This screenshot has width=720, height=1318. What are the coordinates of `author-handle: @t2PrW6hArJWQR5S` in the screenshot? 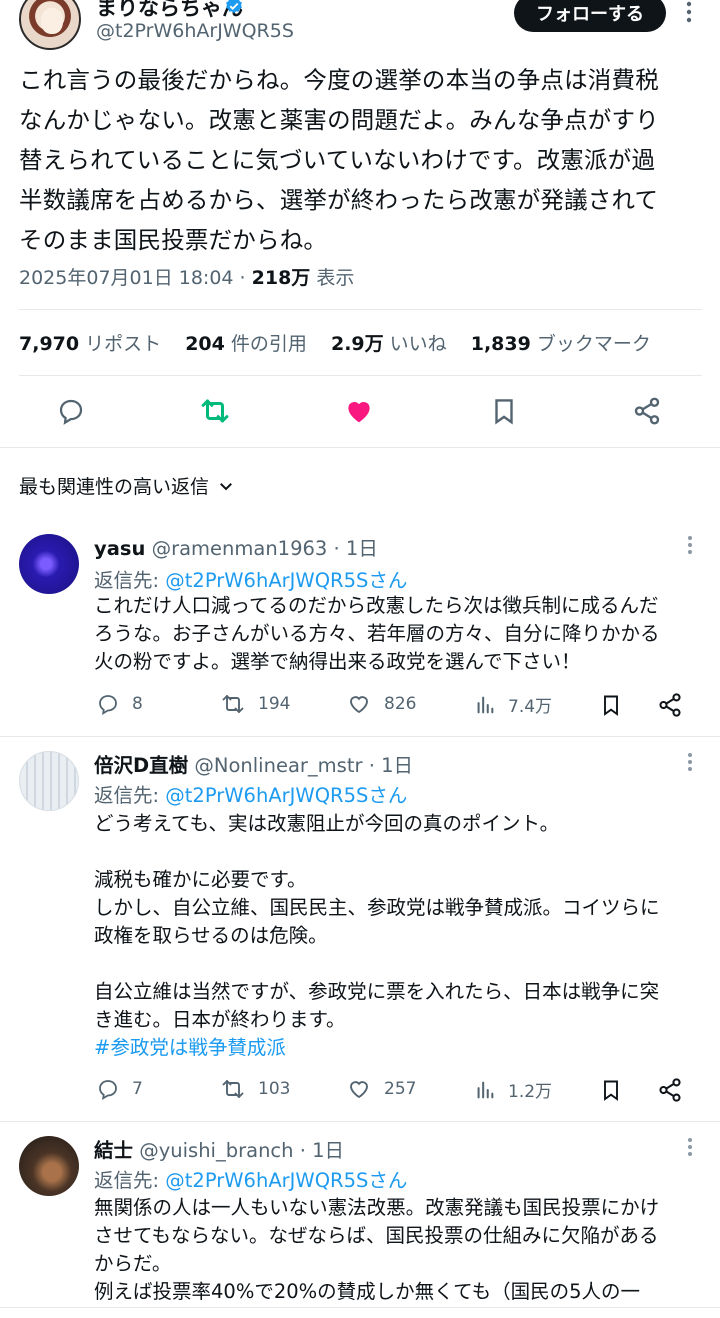 It's located at (195, 31).